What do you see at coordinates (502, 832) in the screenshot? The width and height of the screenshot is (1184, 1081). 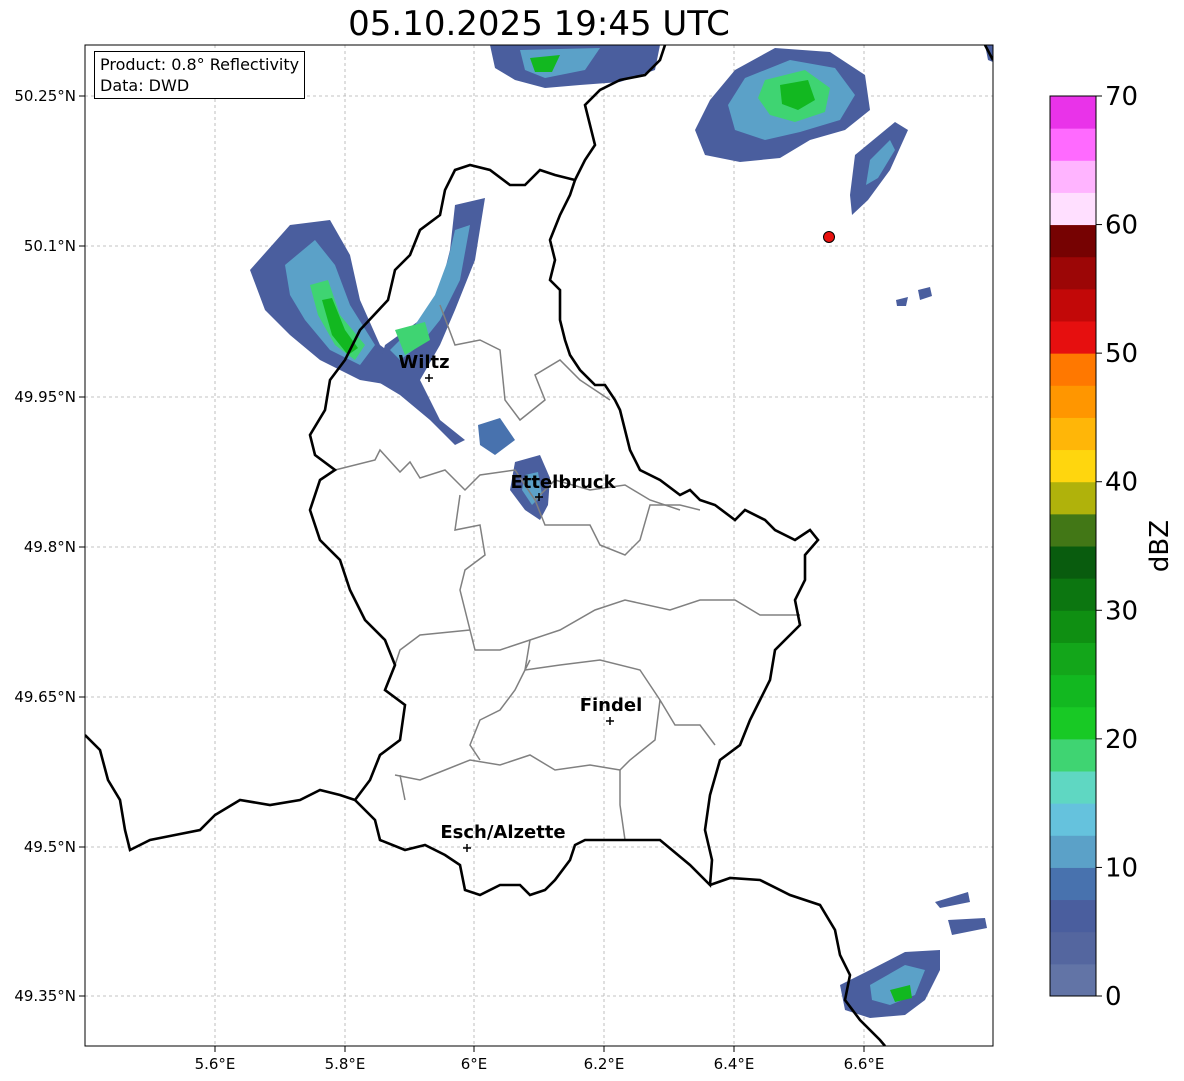 I see `city-label: Esch/Alzette` at bounding box center [502, 832].